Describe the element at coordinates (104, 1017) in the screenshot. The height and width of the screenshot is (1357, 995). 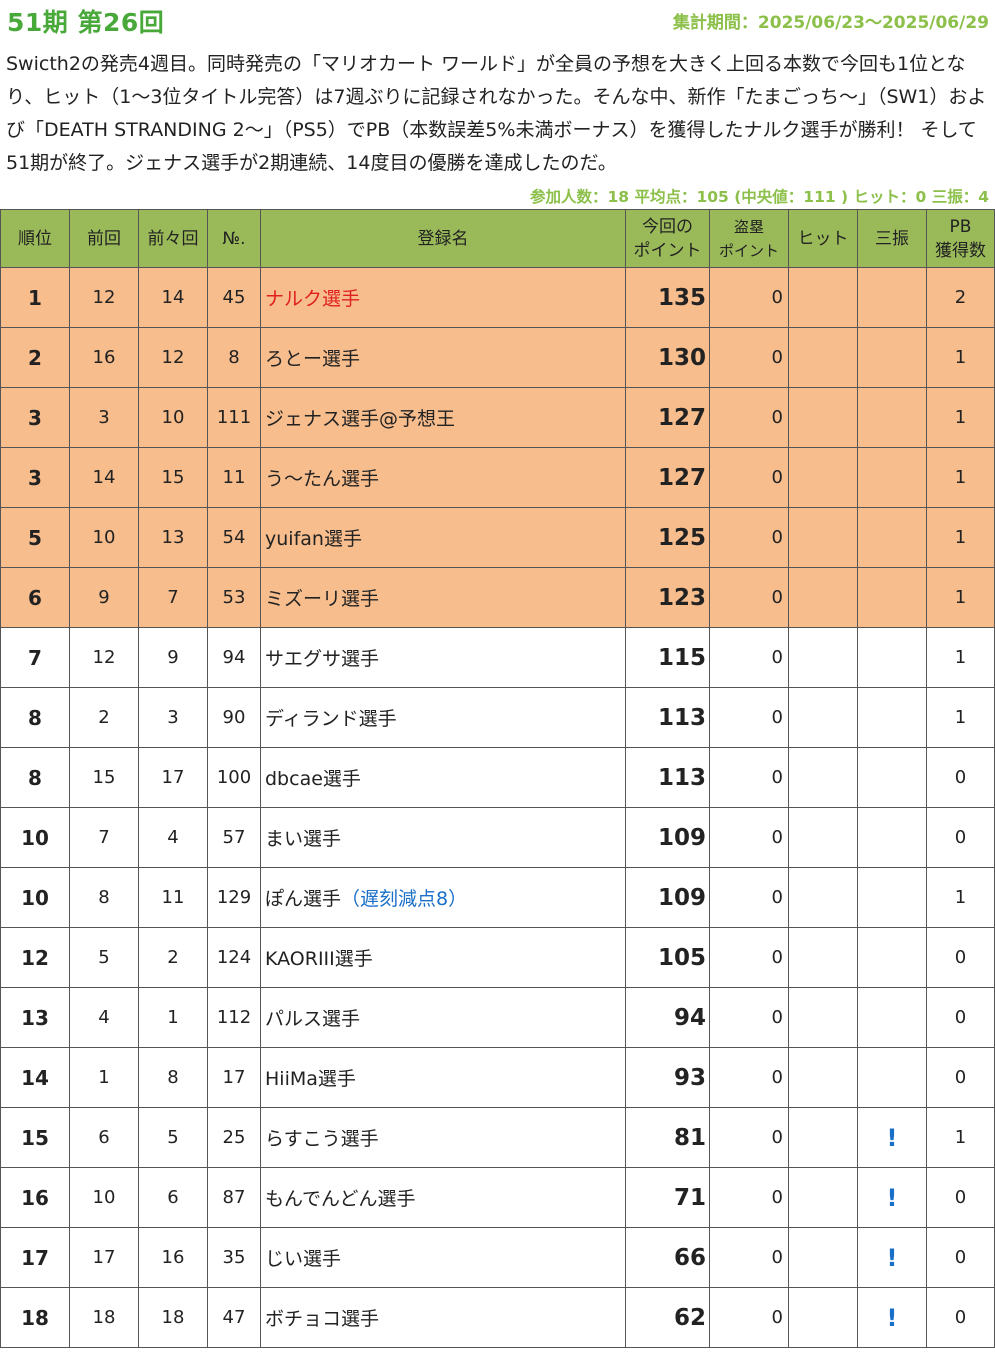
I see `prev-rank-cell: 4` at that location.